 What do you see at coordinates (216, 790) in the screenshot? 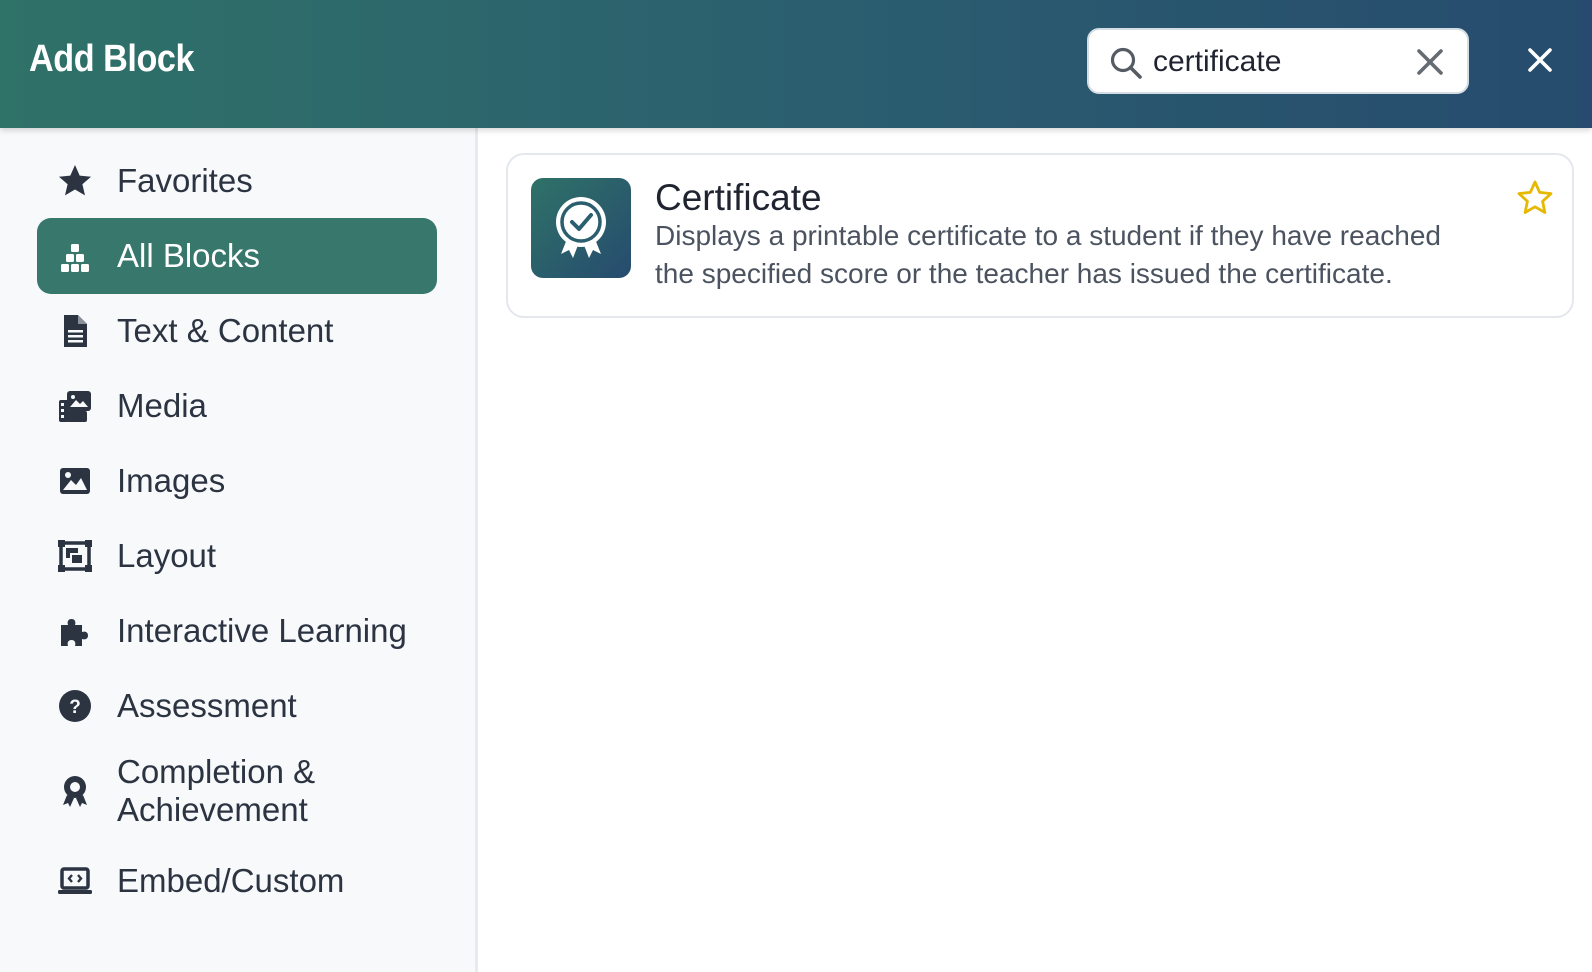
I see `sidebar-item-label: Completion & Achievement` at bounding box center [216, 790].